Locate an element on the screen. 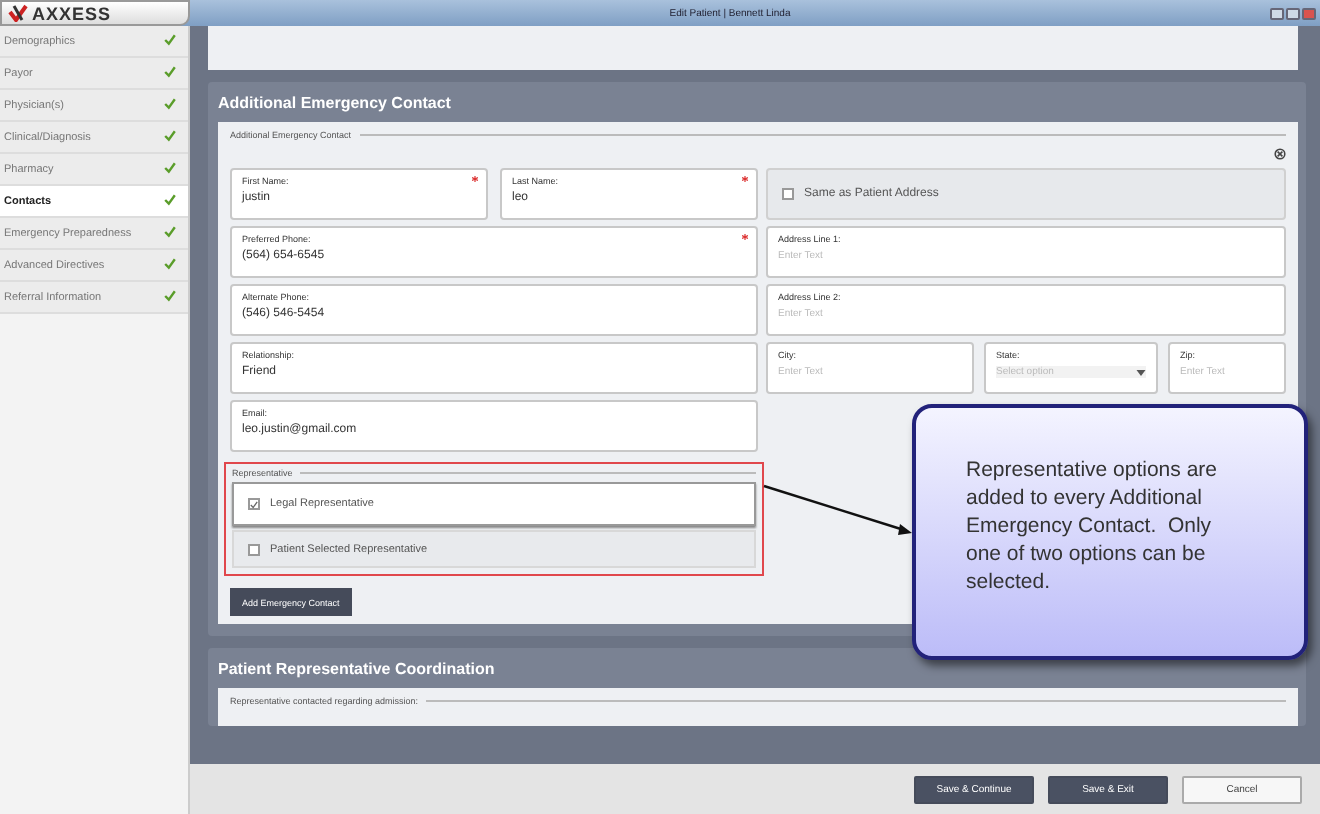 This screenshot has width=1320, height=814. minimize-button is located at coordinates (1277, 13).